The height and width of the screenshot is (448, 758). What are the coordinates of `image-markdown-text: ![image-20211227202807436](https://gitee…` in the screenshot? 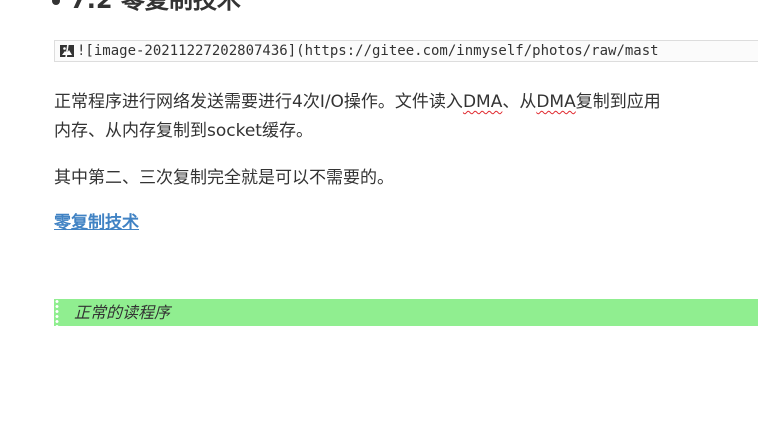 It's located at (368, 51).